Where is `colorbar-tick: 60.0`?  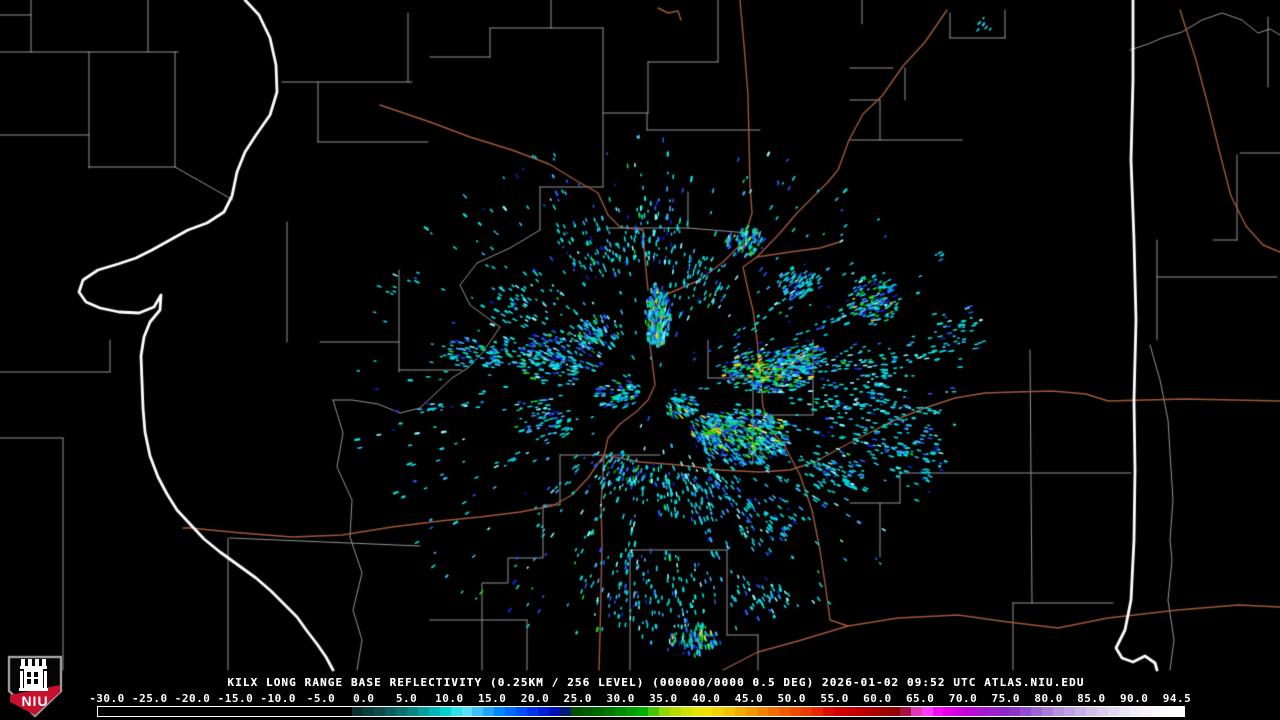 colorbar-tick: 60.0 is located at coordinates (877, 698).